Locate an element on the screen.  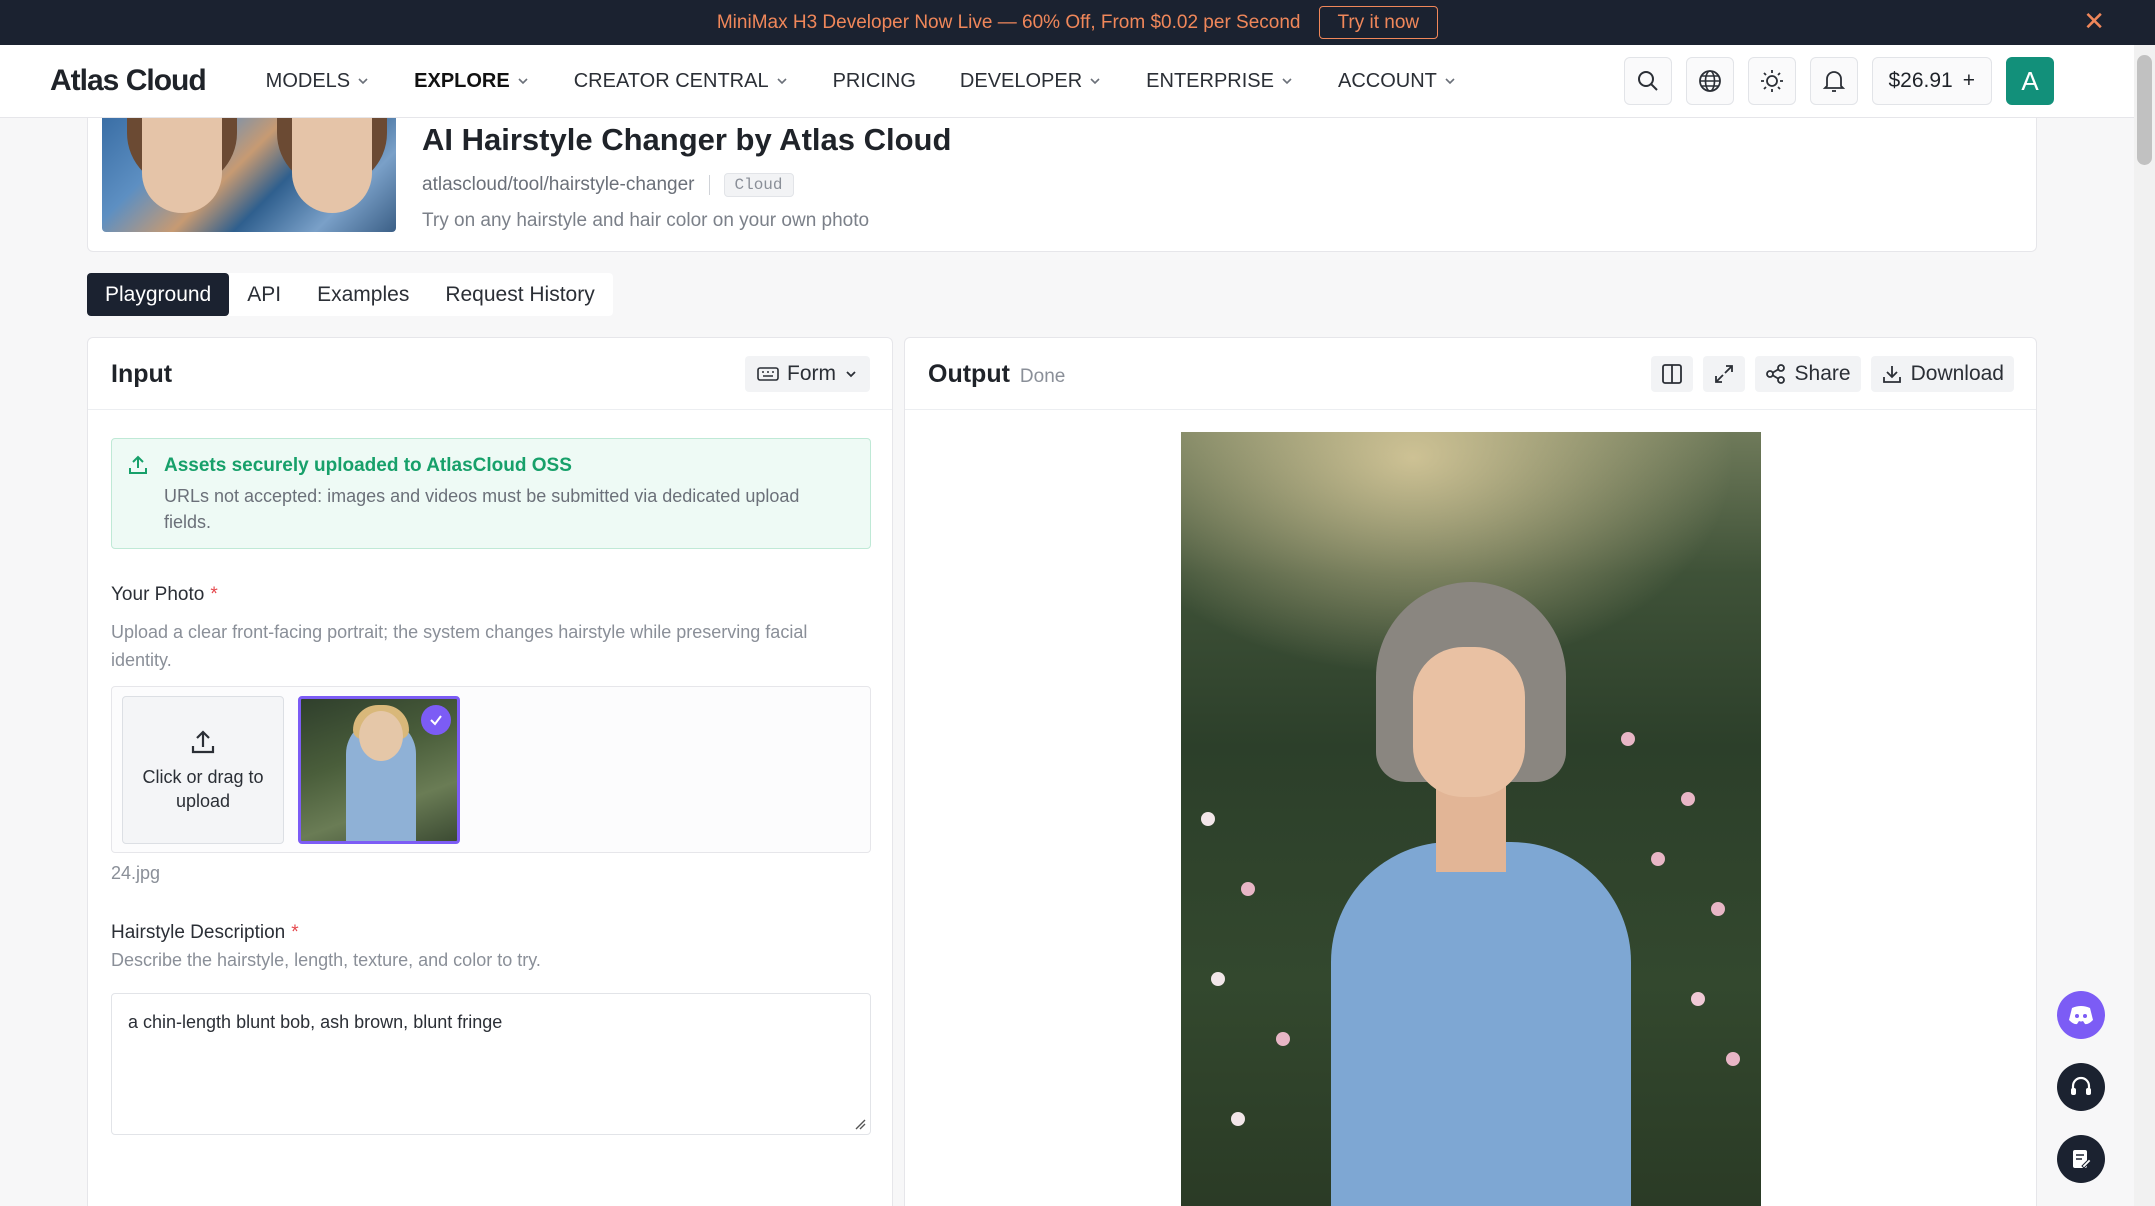
check-icon is located at coordinates (436, 720).